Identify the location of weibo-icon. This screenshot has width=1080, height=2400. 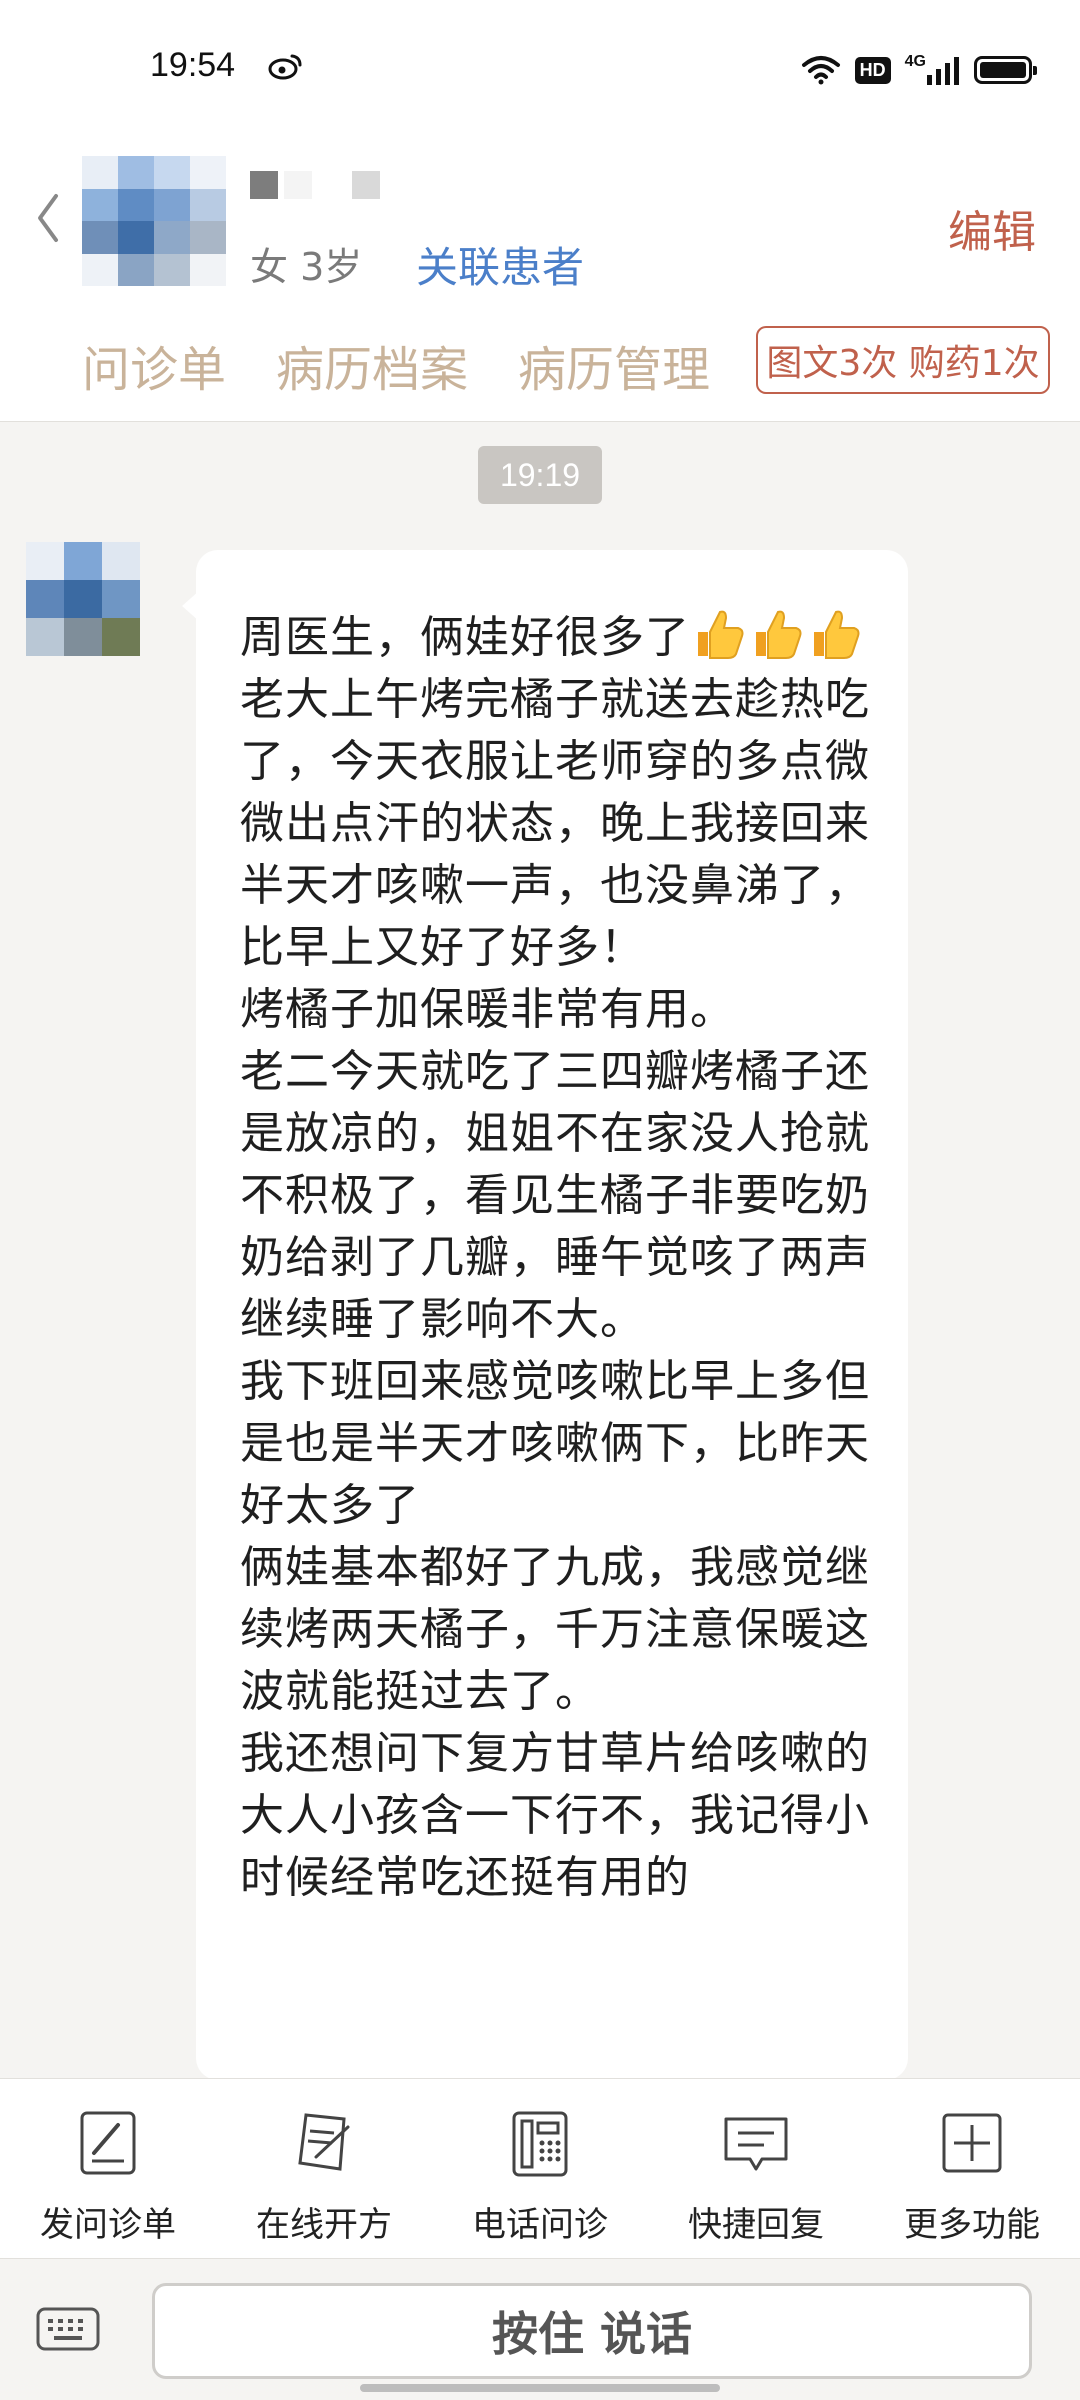
(285, 67).